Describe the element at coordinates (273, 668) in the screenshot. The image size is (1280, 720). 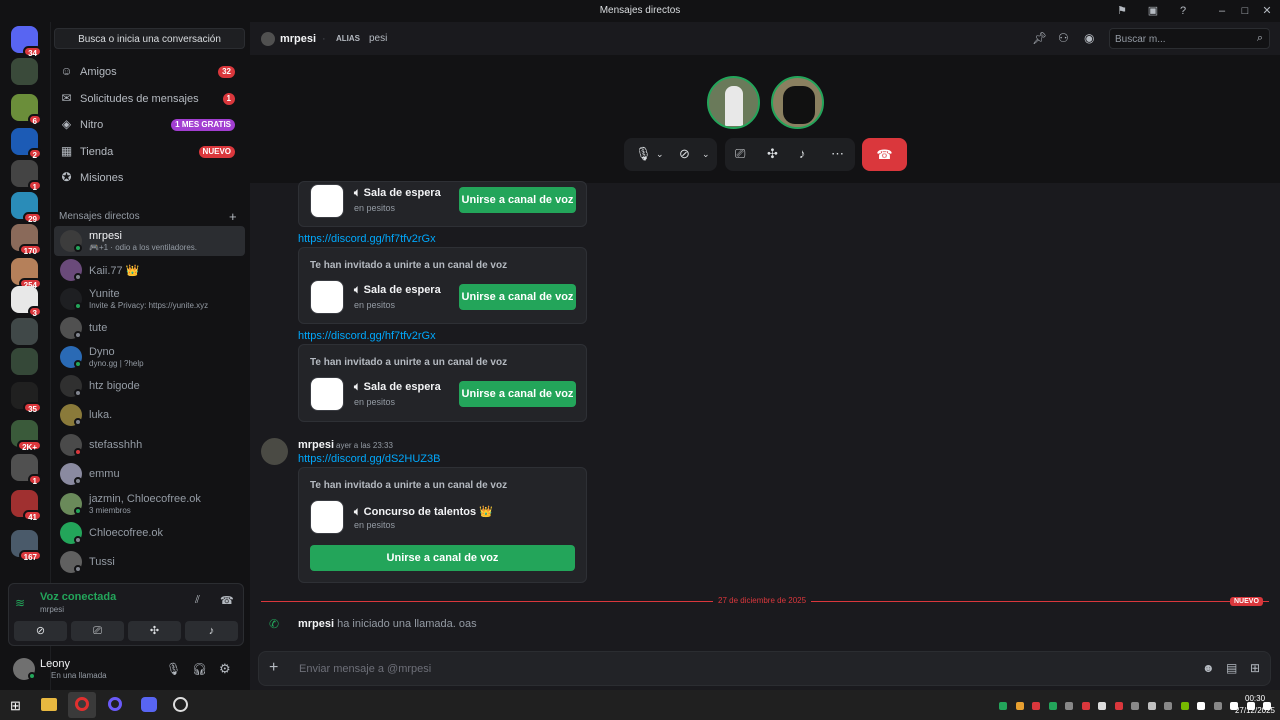
I see `add-attachment-icon: +` at that location.